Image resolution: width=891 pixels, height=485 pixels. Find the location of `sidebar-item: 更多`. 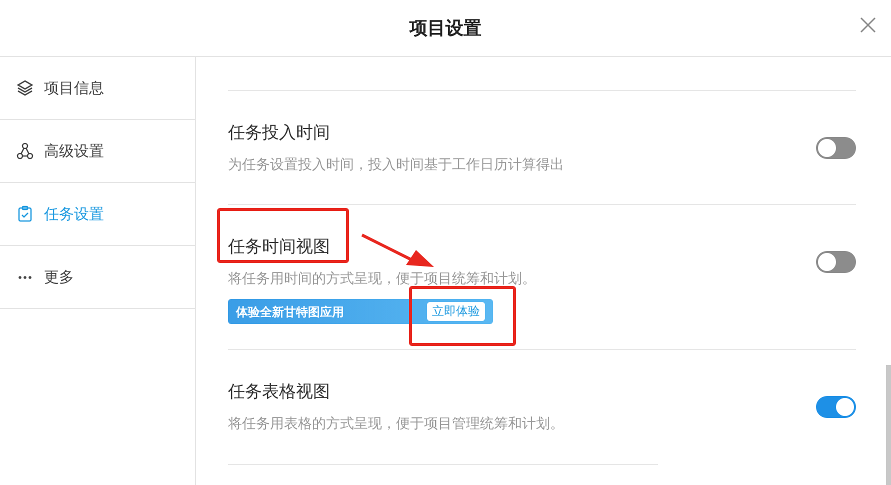

sidebar-item: 更多 is located at coordinates (97, 277).